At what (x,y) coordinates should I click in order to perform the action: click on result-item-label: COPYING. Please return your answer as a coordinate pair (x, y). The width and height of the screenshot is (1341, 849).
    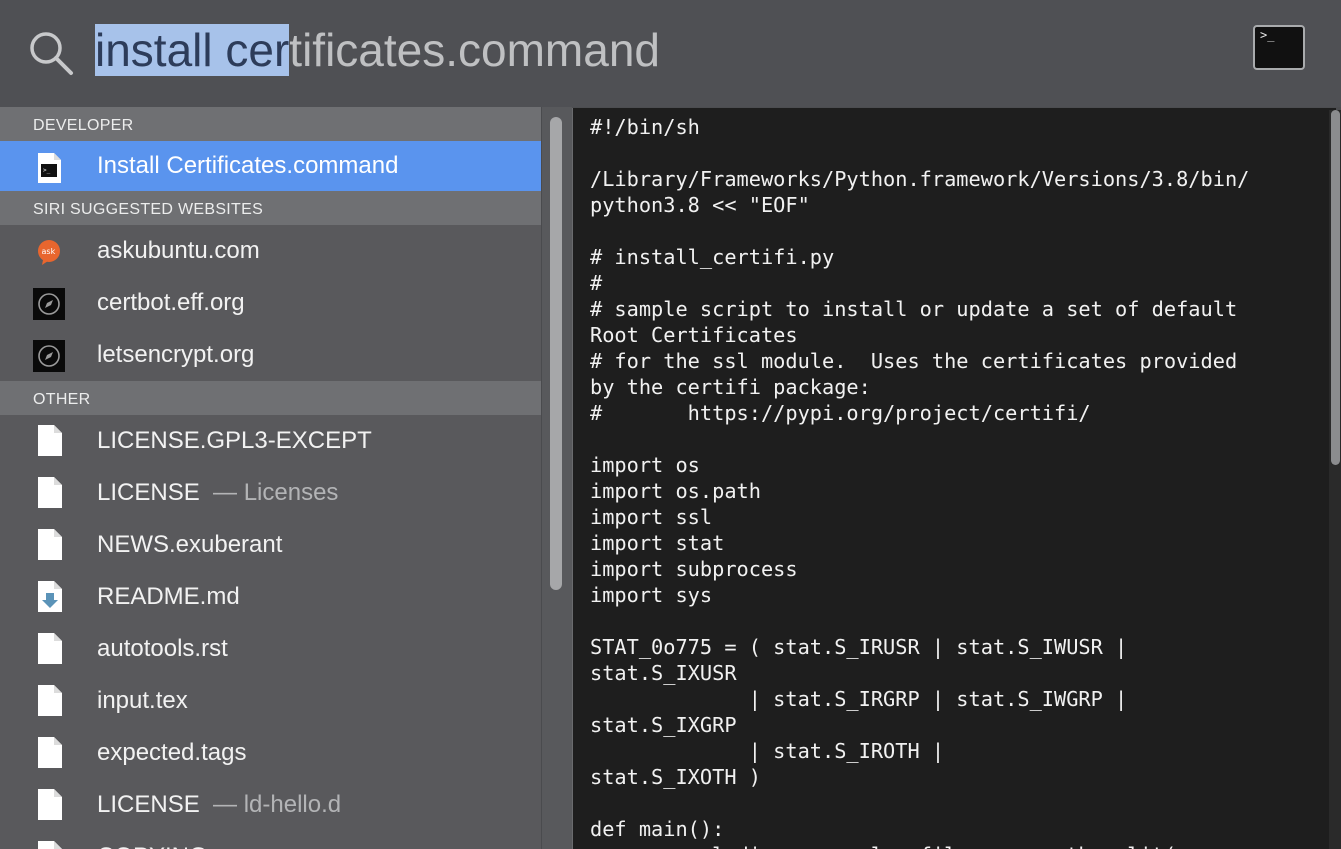
    Looking at the image, I should click on (152, 840).